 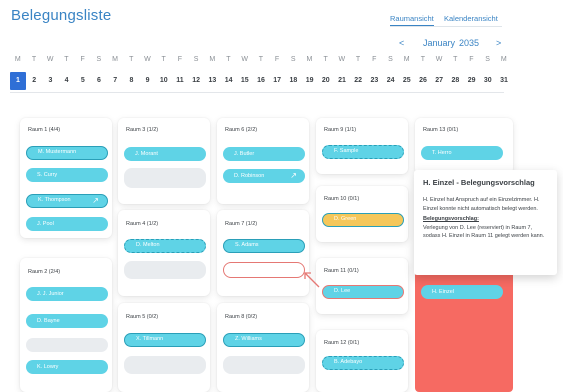 I want to click on suggested-drop-slot, so click(x=264, y=270).